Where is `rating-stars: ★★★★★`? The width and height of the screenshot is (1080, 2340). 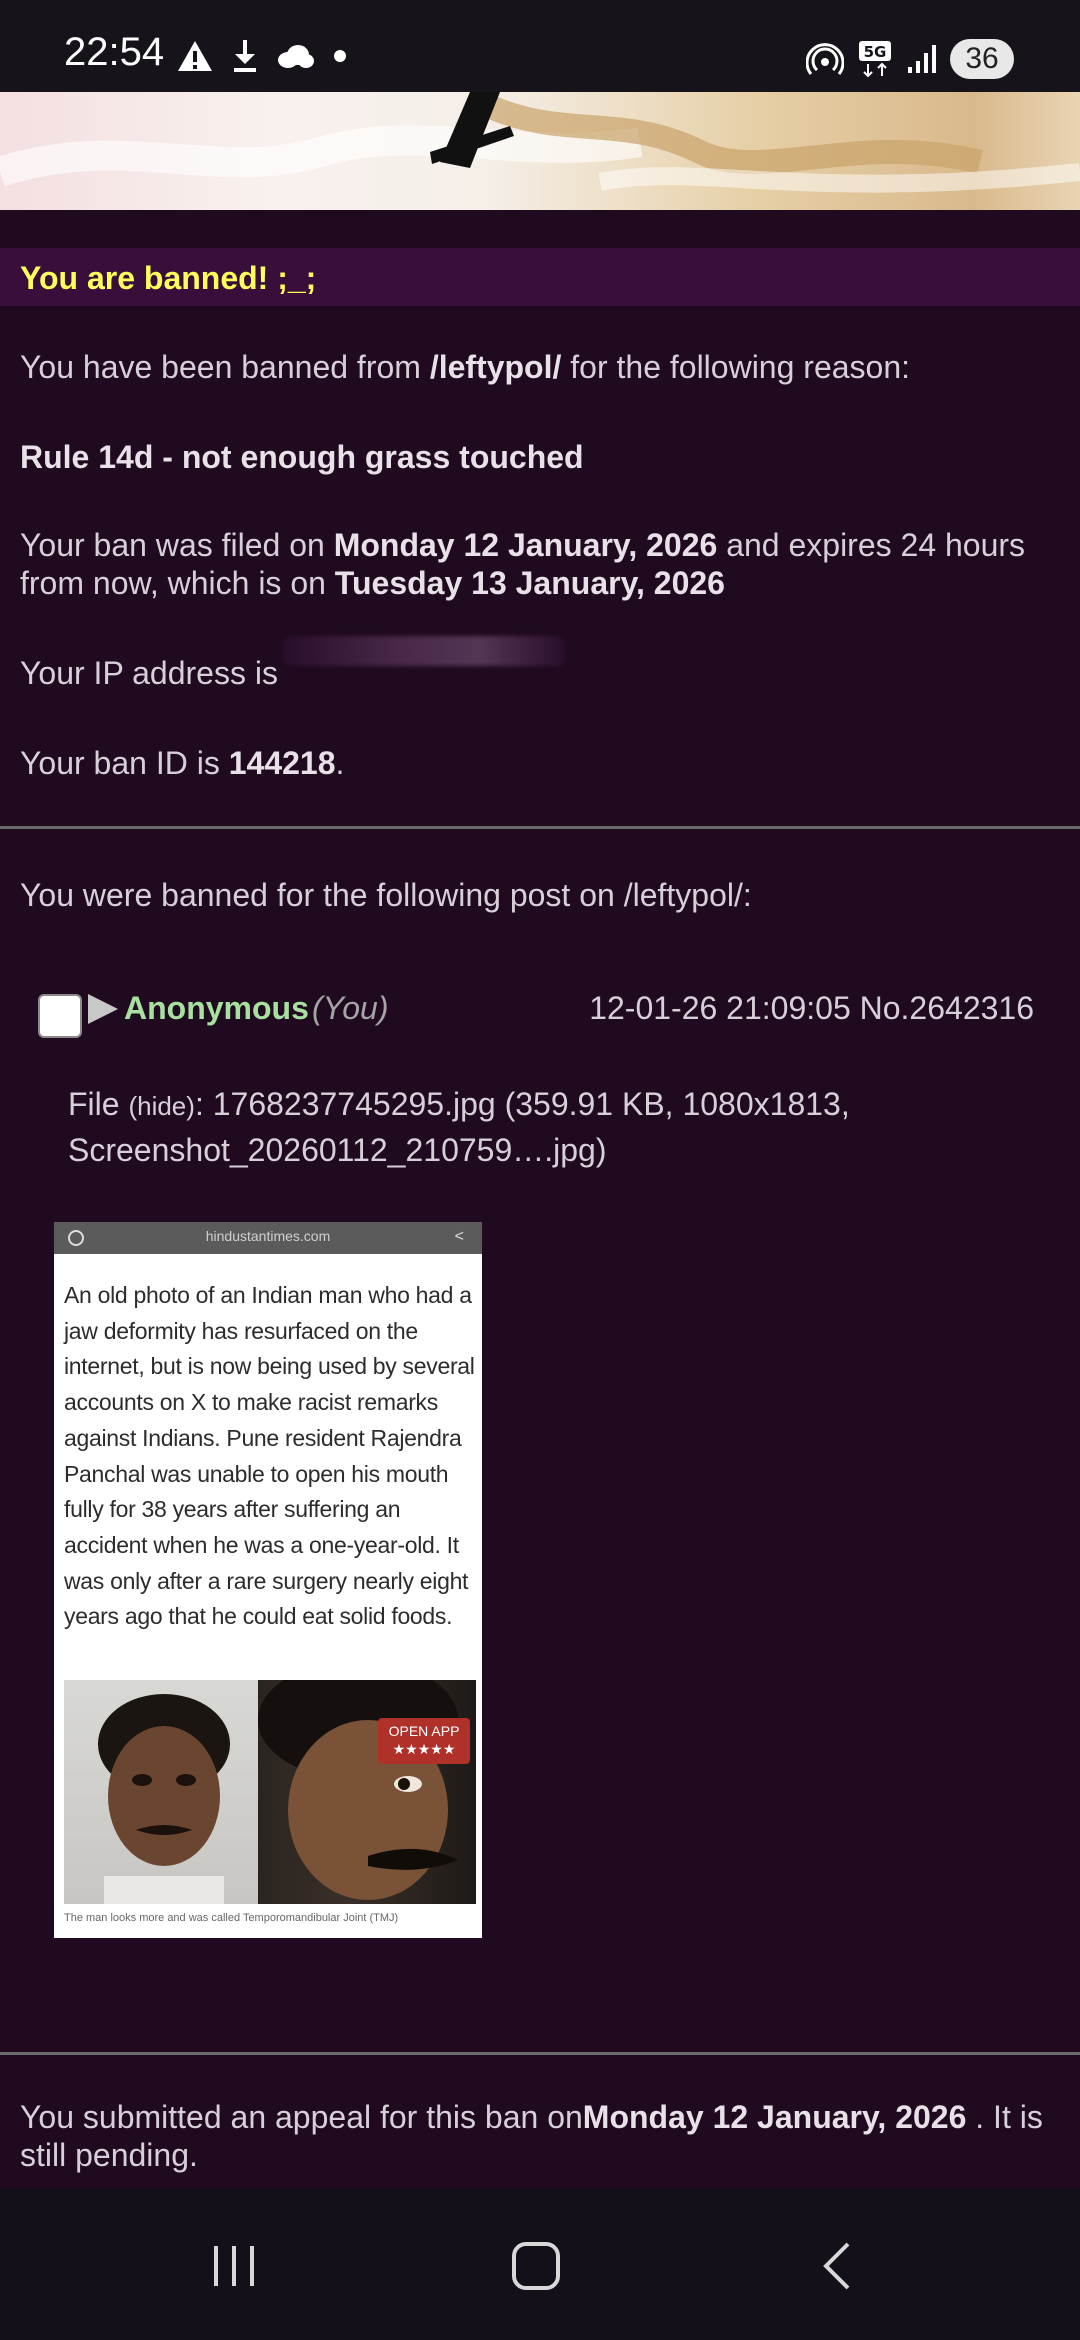
rating-stars: ★★★★★ is located at coordinates (424, 1749).